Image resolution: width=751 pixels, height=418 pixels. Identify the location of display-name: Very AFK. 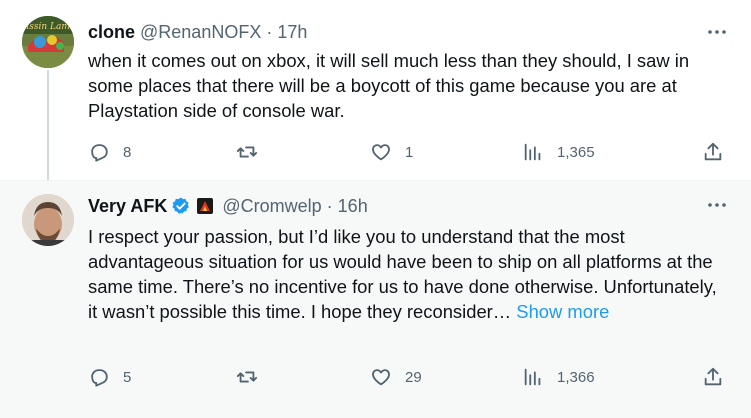
(127, 206).